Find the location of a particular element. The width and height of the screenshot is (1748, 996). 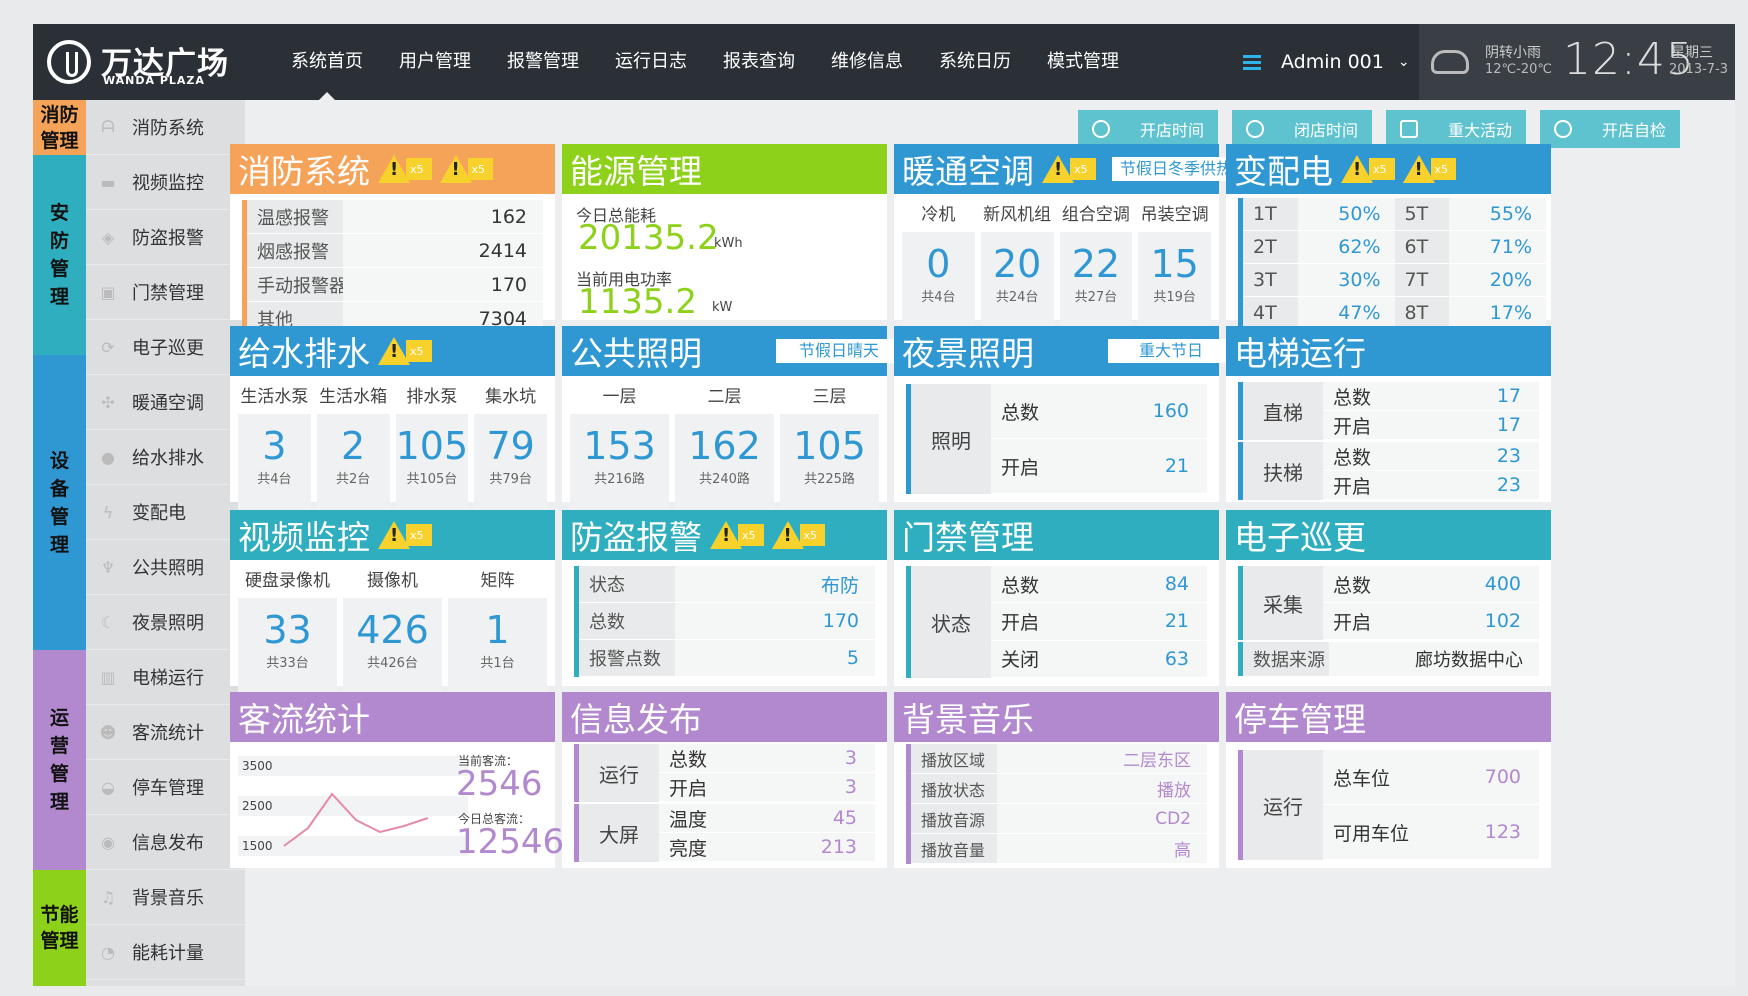

sidebar-item: ☻ 客流统计 is located at coordinates (165, 732).